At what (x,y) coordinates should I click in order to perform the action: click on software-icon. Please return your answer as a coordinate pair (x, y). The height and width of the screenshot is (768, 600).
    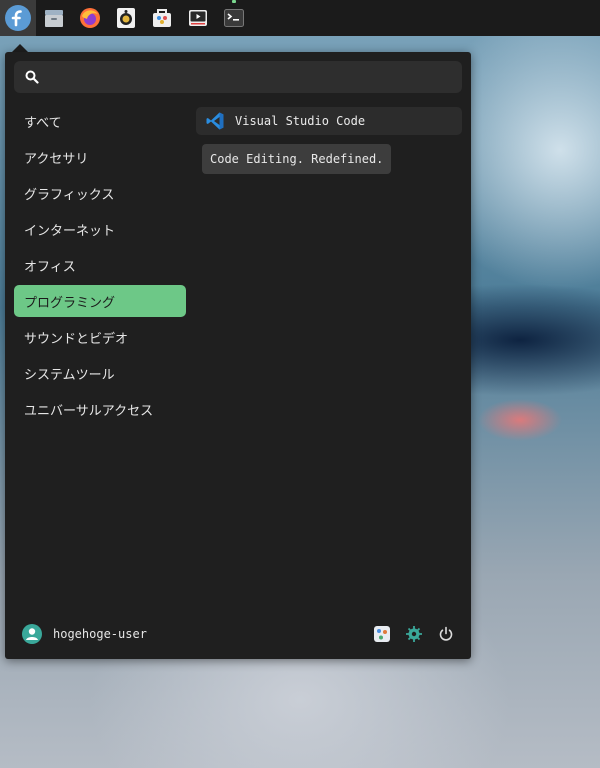
    Looking at the image, I should click on (162, 18).